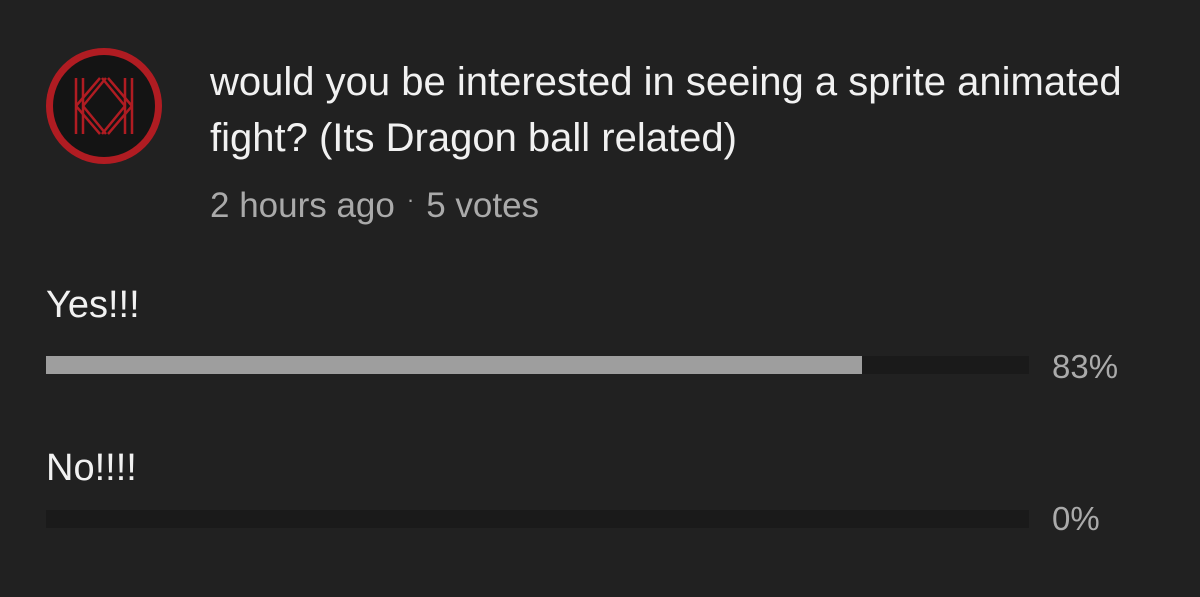  I want to click on poll-option-percent: 0%, so click(1076, 518).